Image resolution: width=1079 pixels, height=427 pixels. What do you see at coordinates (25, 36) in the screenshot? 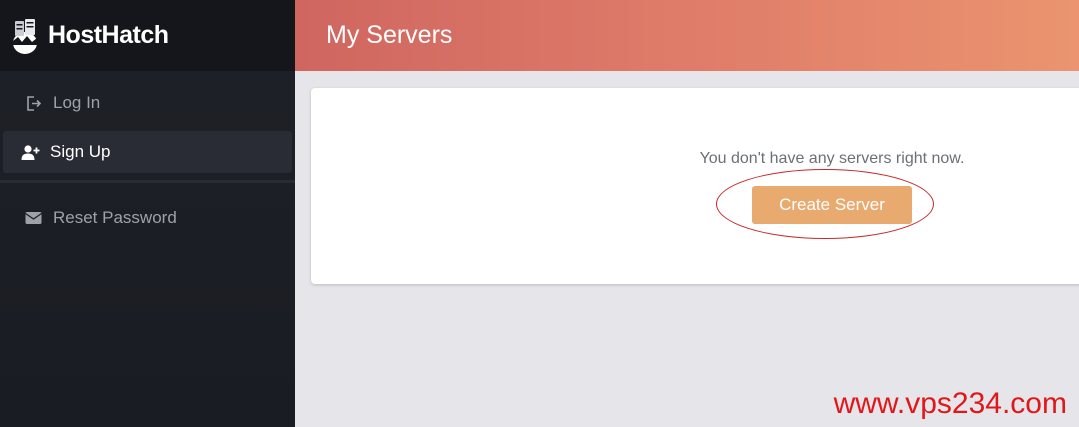
I see `hatching-egg-server-logo` at bounding box center [25, 36].